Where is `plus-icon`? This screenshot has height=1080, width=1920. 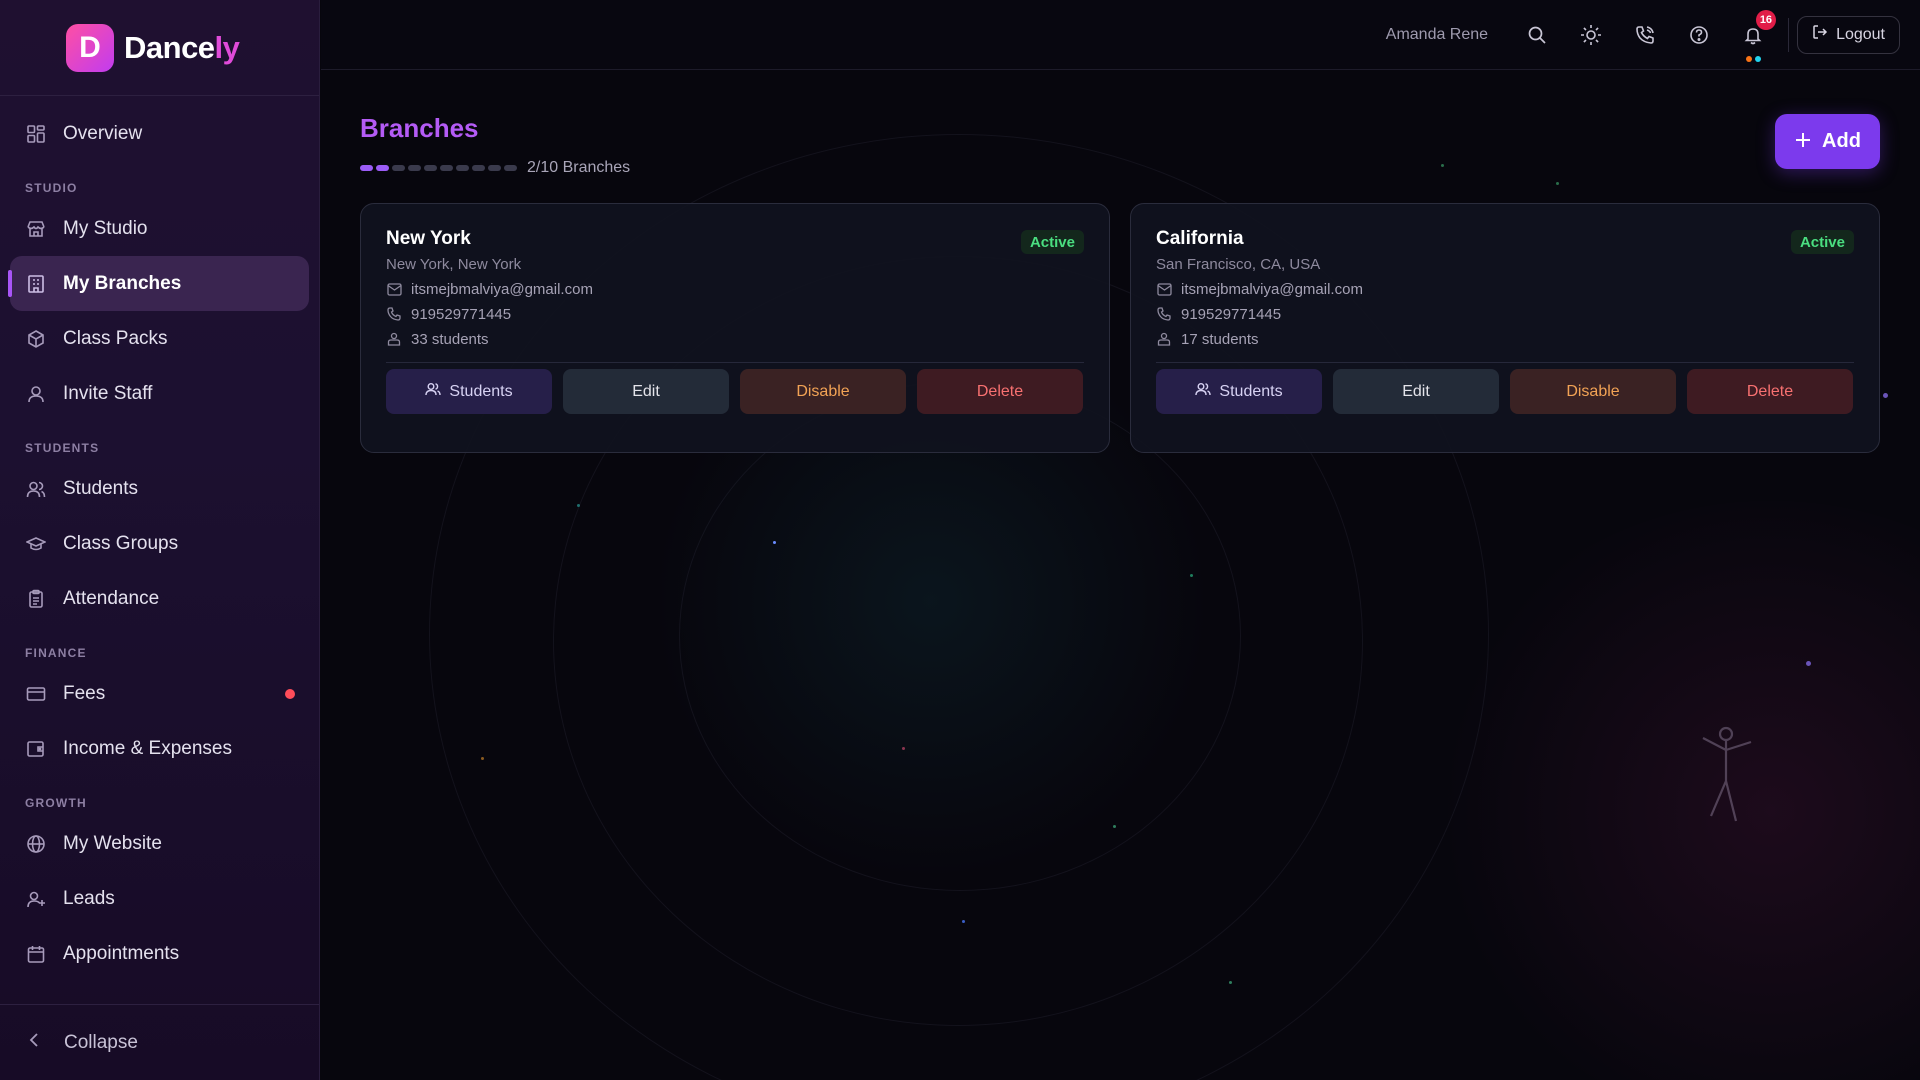
plus-icon is located at coordinates (1803, 142).